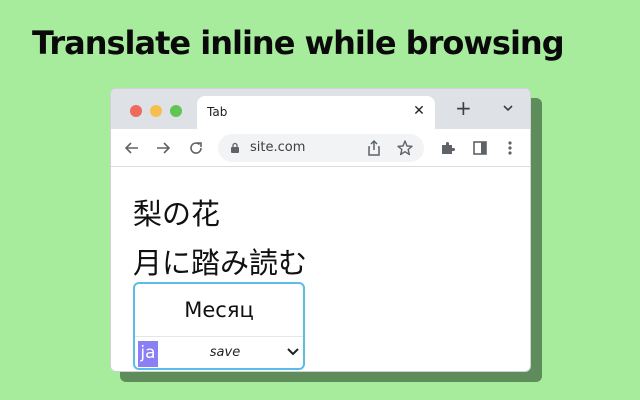  What do you see at coordinates (480, 148) in the screenshot?
I see `side-panel-icon` at bounding box center [480, 148].